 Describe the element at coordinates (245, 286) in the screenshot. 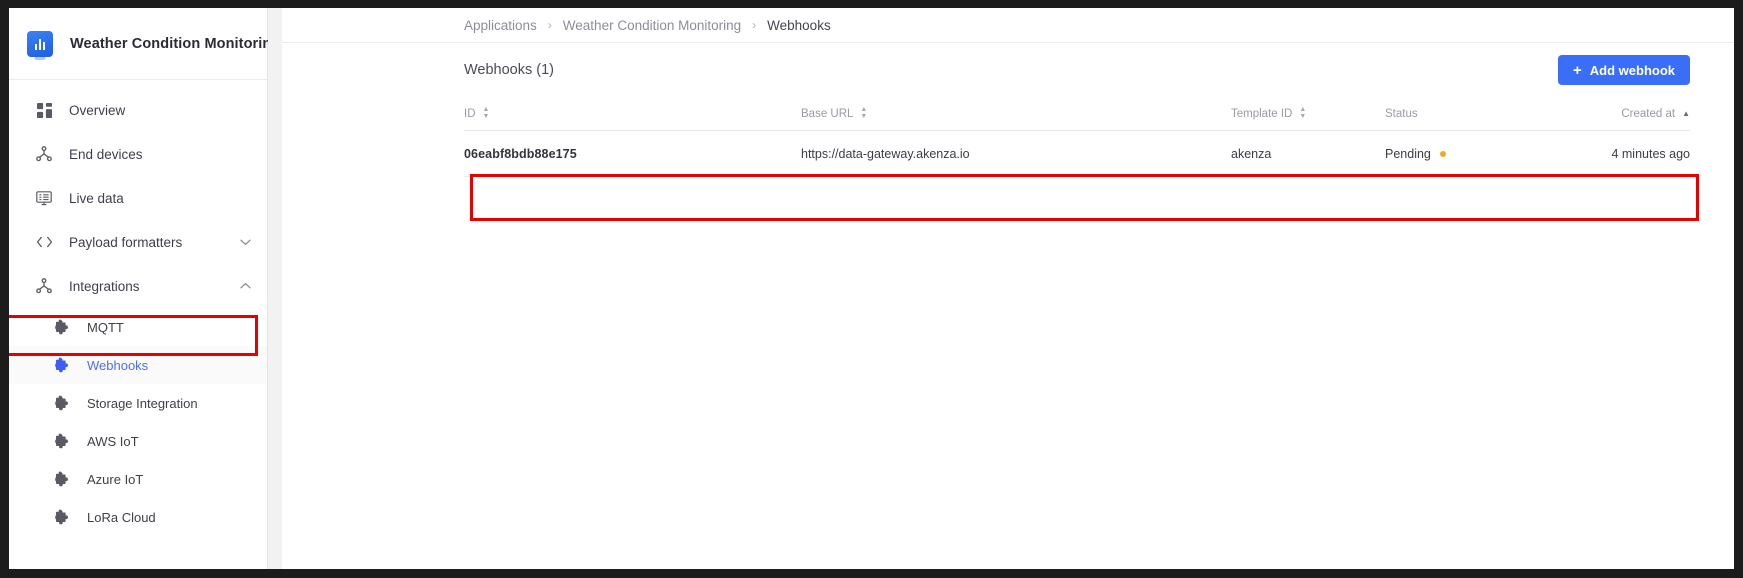

I see `chevron-up-icon` at that location.